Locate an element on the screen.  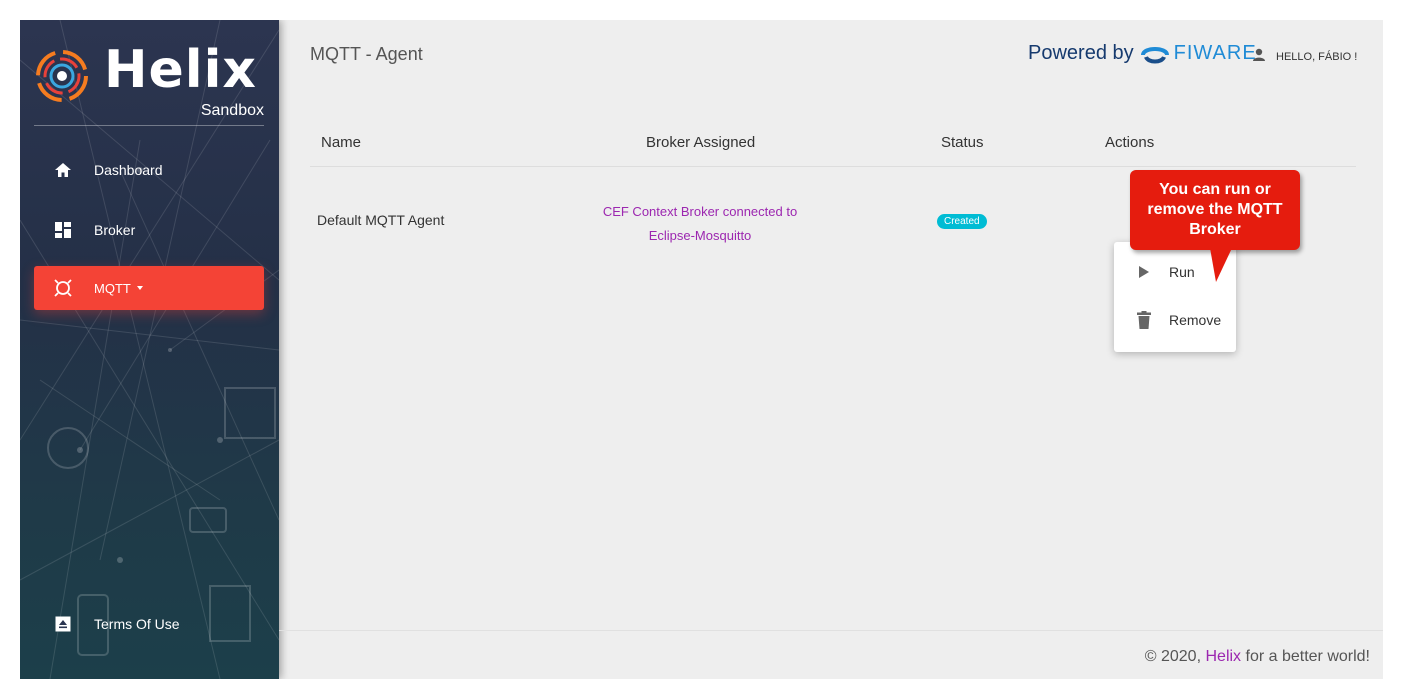
menu-item-label: Remove is located at coordinates (1195, 320).